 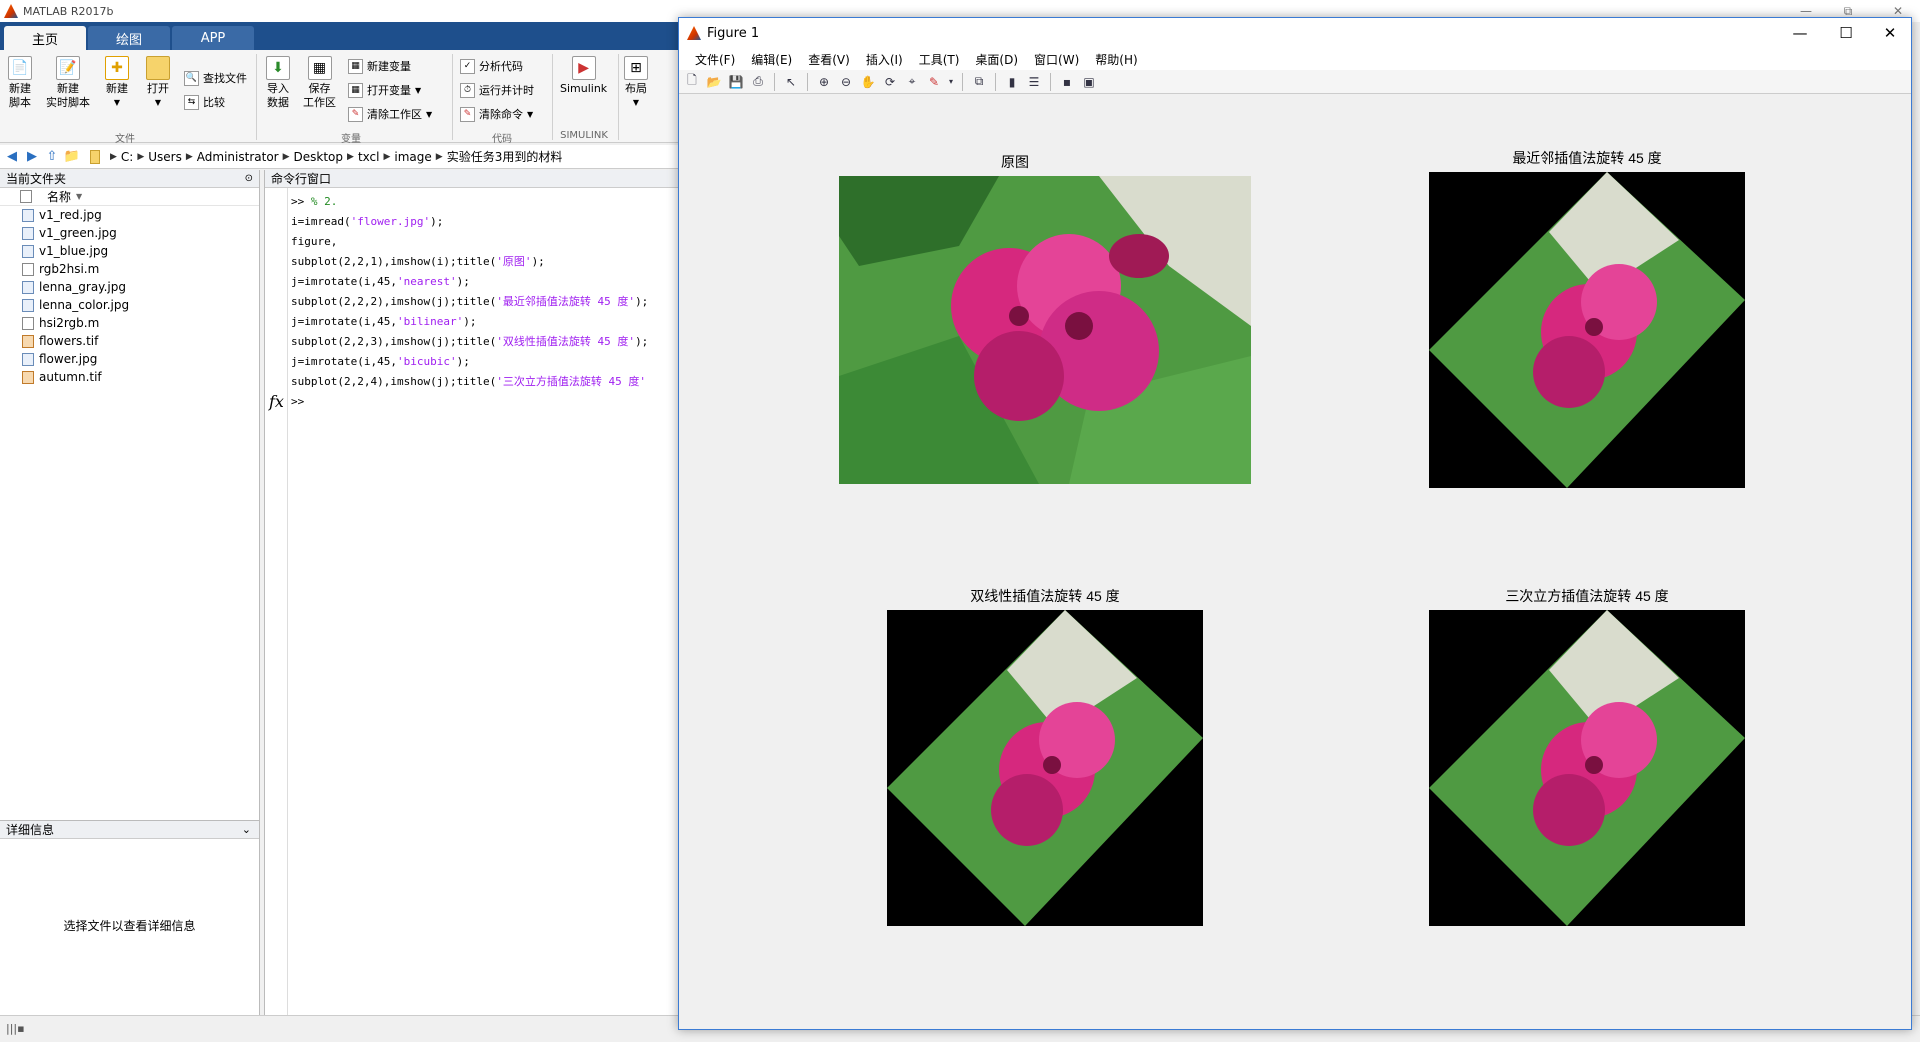 What do you see at coordinates (715, 59) in the screenshot?
I see `figure-menu-item: 文件(F)` at bounding box center [715, 59].